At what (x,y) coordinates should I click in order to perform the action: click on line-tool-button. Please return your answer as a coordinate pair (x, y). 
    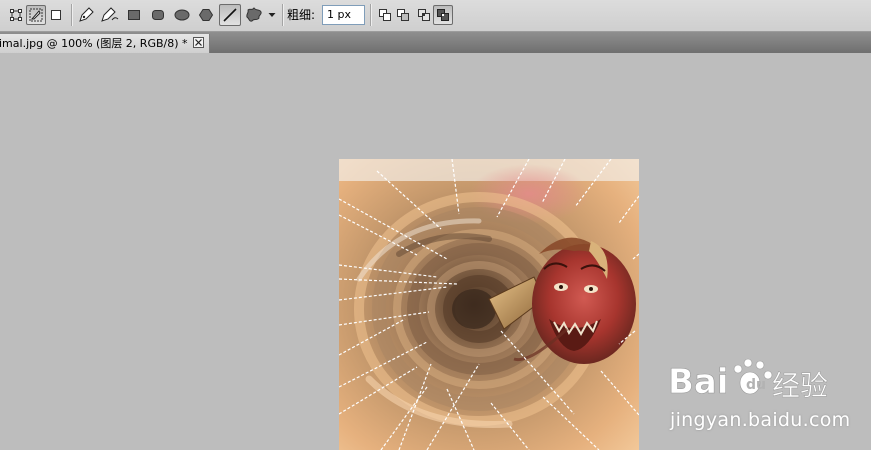
    Looking at the image, I should click on (230, 15).